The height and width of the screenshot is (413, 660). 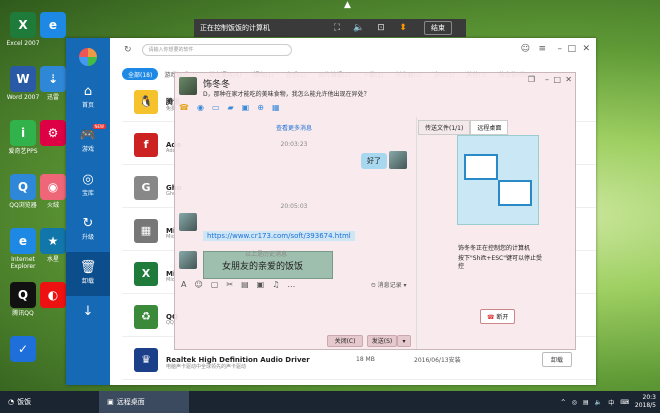 I want to click on disconnect-button: ☎ 断开, so click(x=498, y=316).